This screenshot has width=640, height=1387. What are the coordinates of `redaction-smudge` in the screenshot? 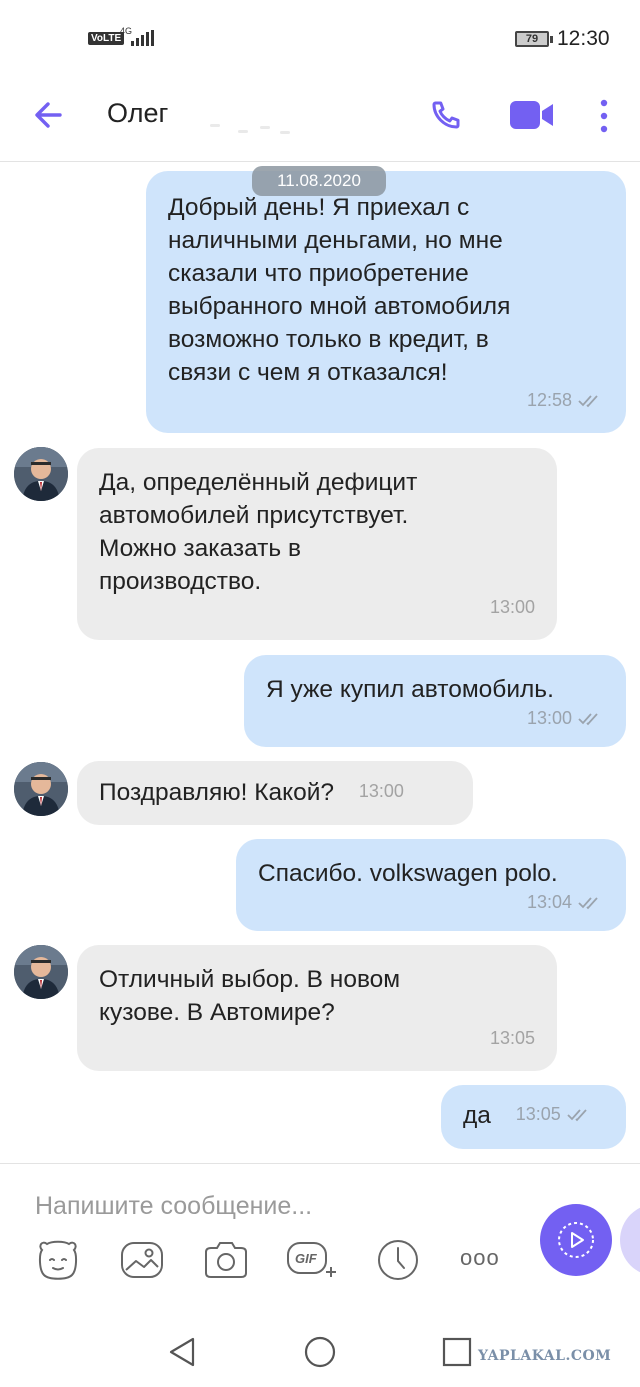 It's located at (240, 129).